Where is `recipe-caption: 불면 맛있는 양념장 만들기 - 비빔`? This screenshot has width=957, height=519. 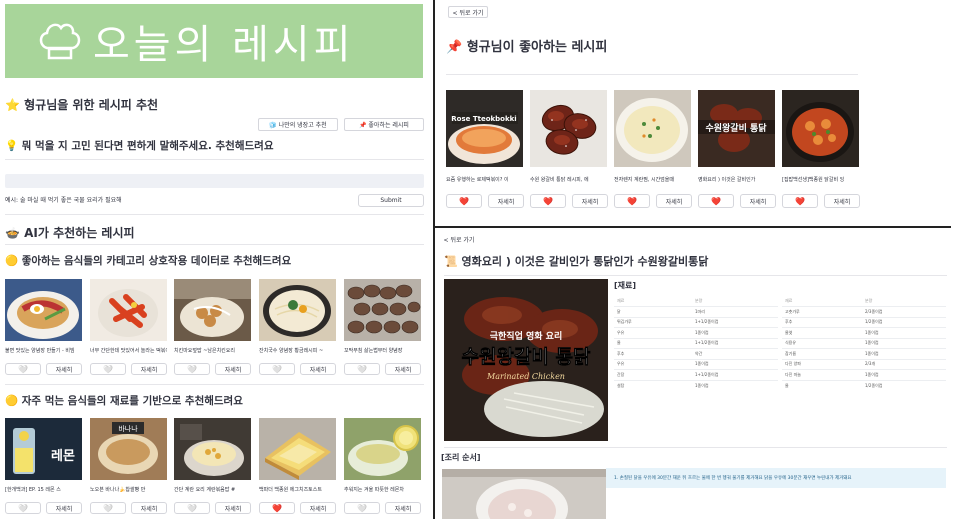 recipe-caption: 불면 맛있는 양념장 만들기 - 비빔 is located at coordinates (40, 351).